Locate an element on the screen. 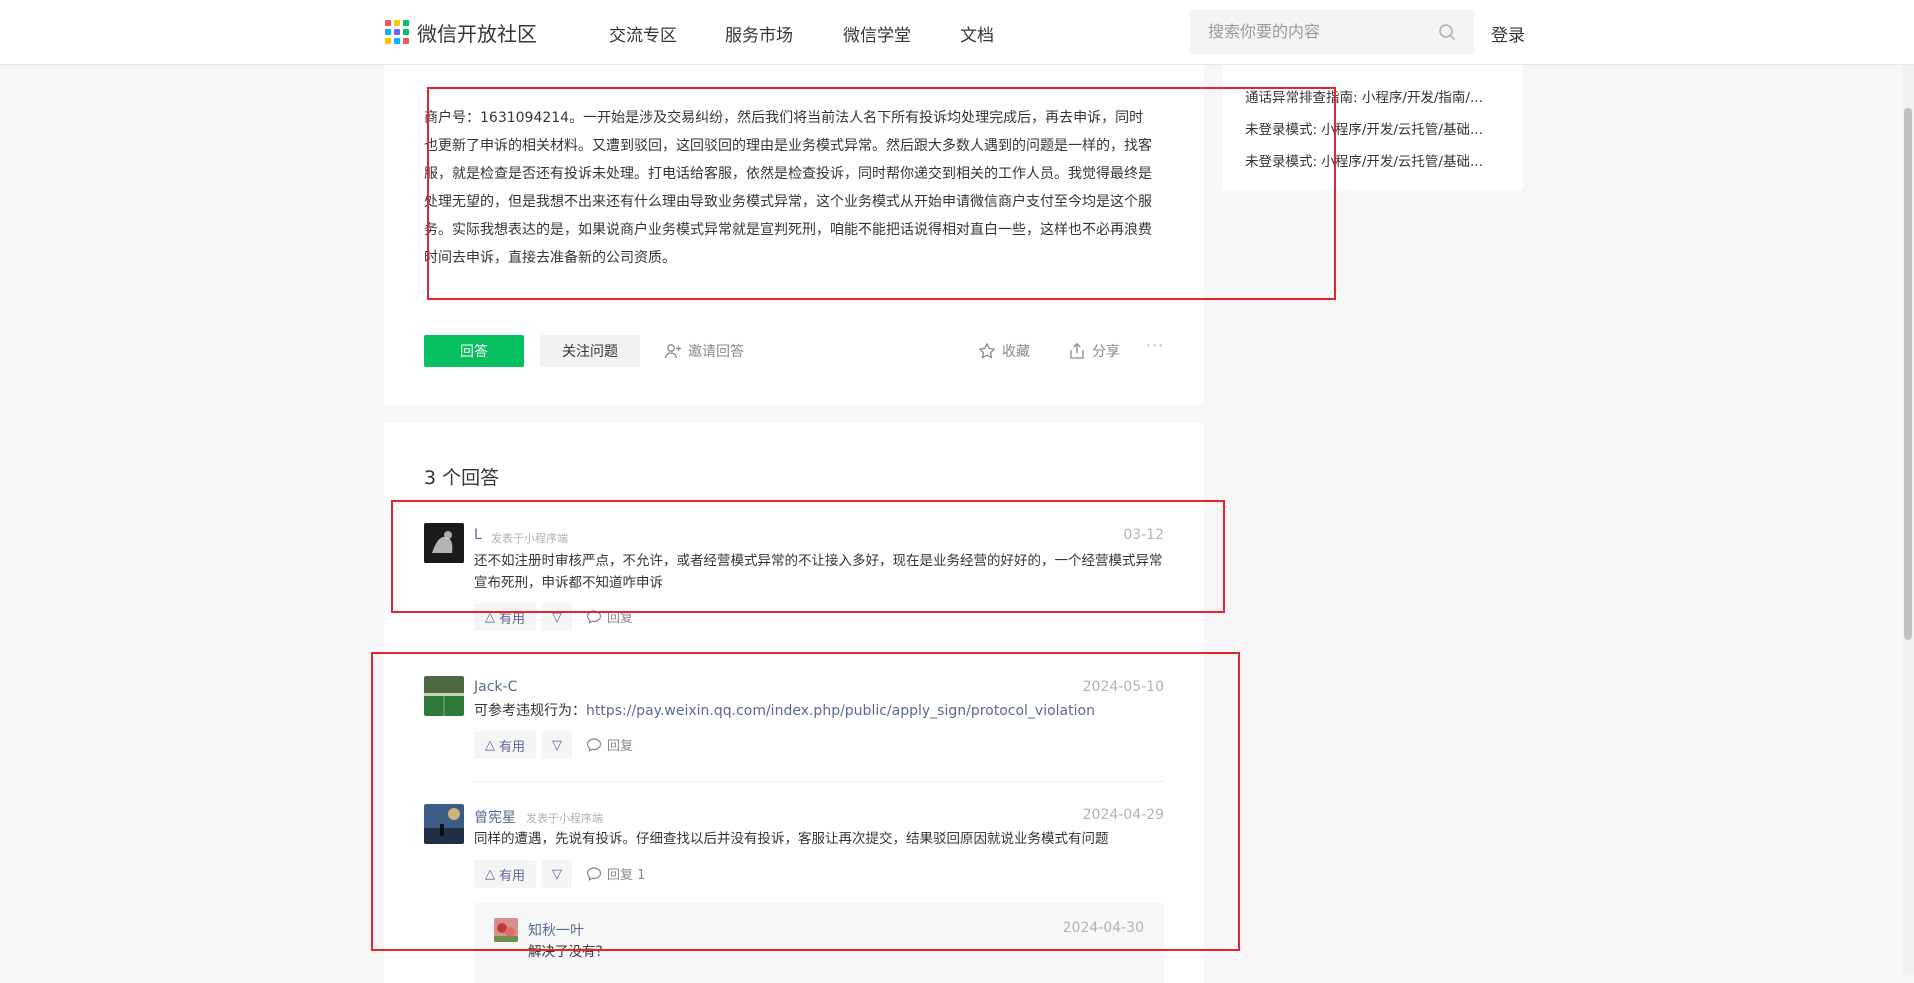 The height and width of the screenshot is (983, 1914). follow-question-button: 关注问题 is located at coordinates (590, 351).